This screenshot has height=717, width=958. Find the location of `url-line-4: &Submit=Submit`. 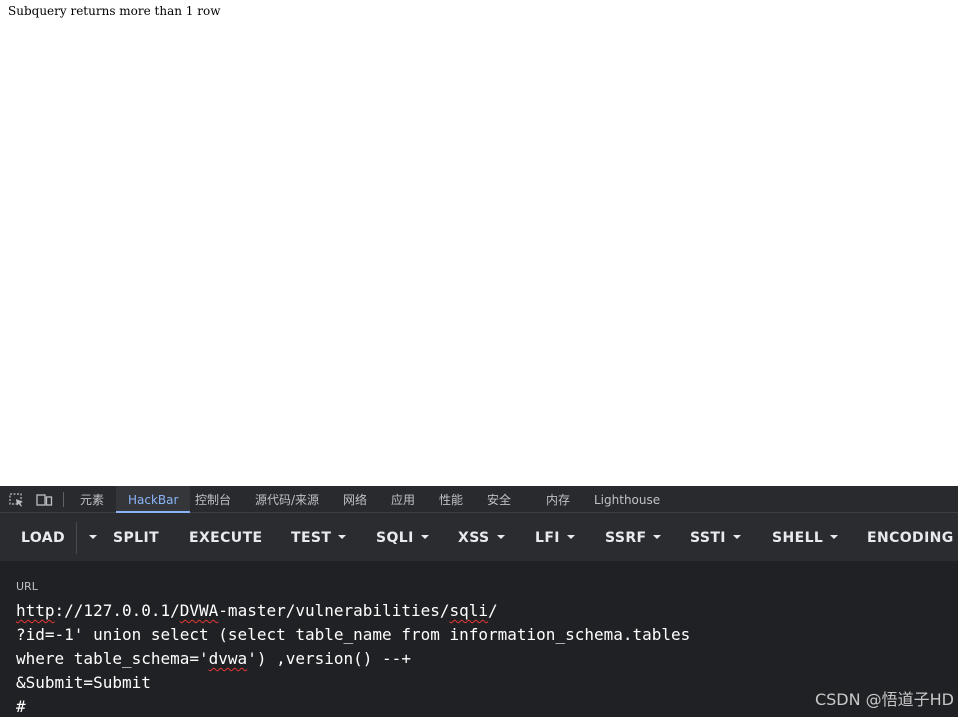

url-line-4: &Submit=Submit is located at coordinates (83, 682).